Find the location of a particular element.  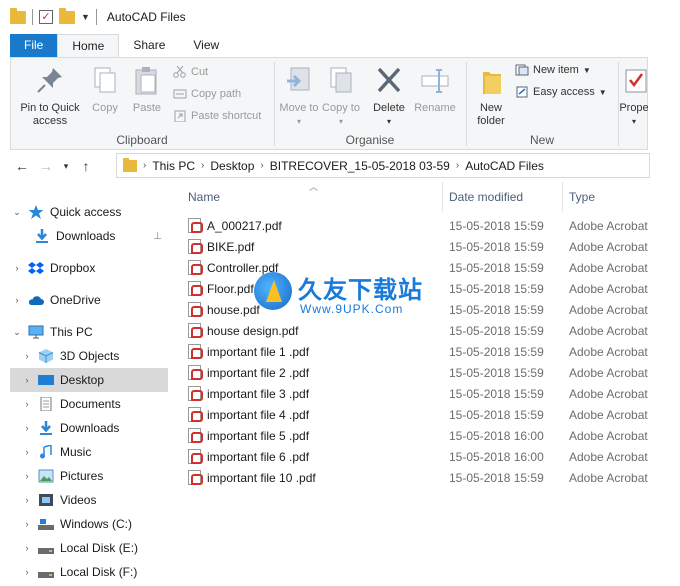

recent-locations-icon: ▾ is located at coordinates (66, 166).